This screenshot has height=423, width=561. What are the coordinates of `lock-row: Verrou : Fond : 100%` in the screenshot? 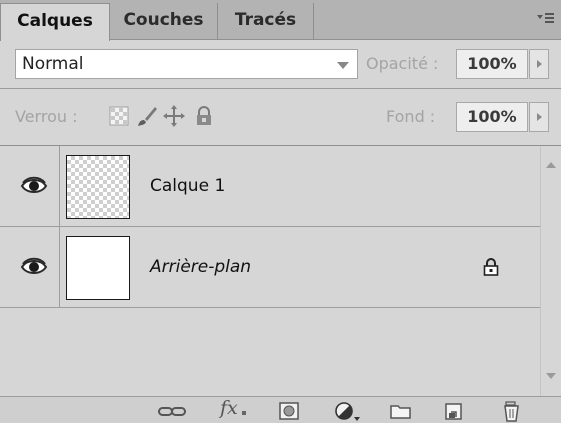 It's located at (280, 117).